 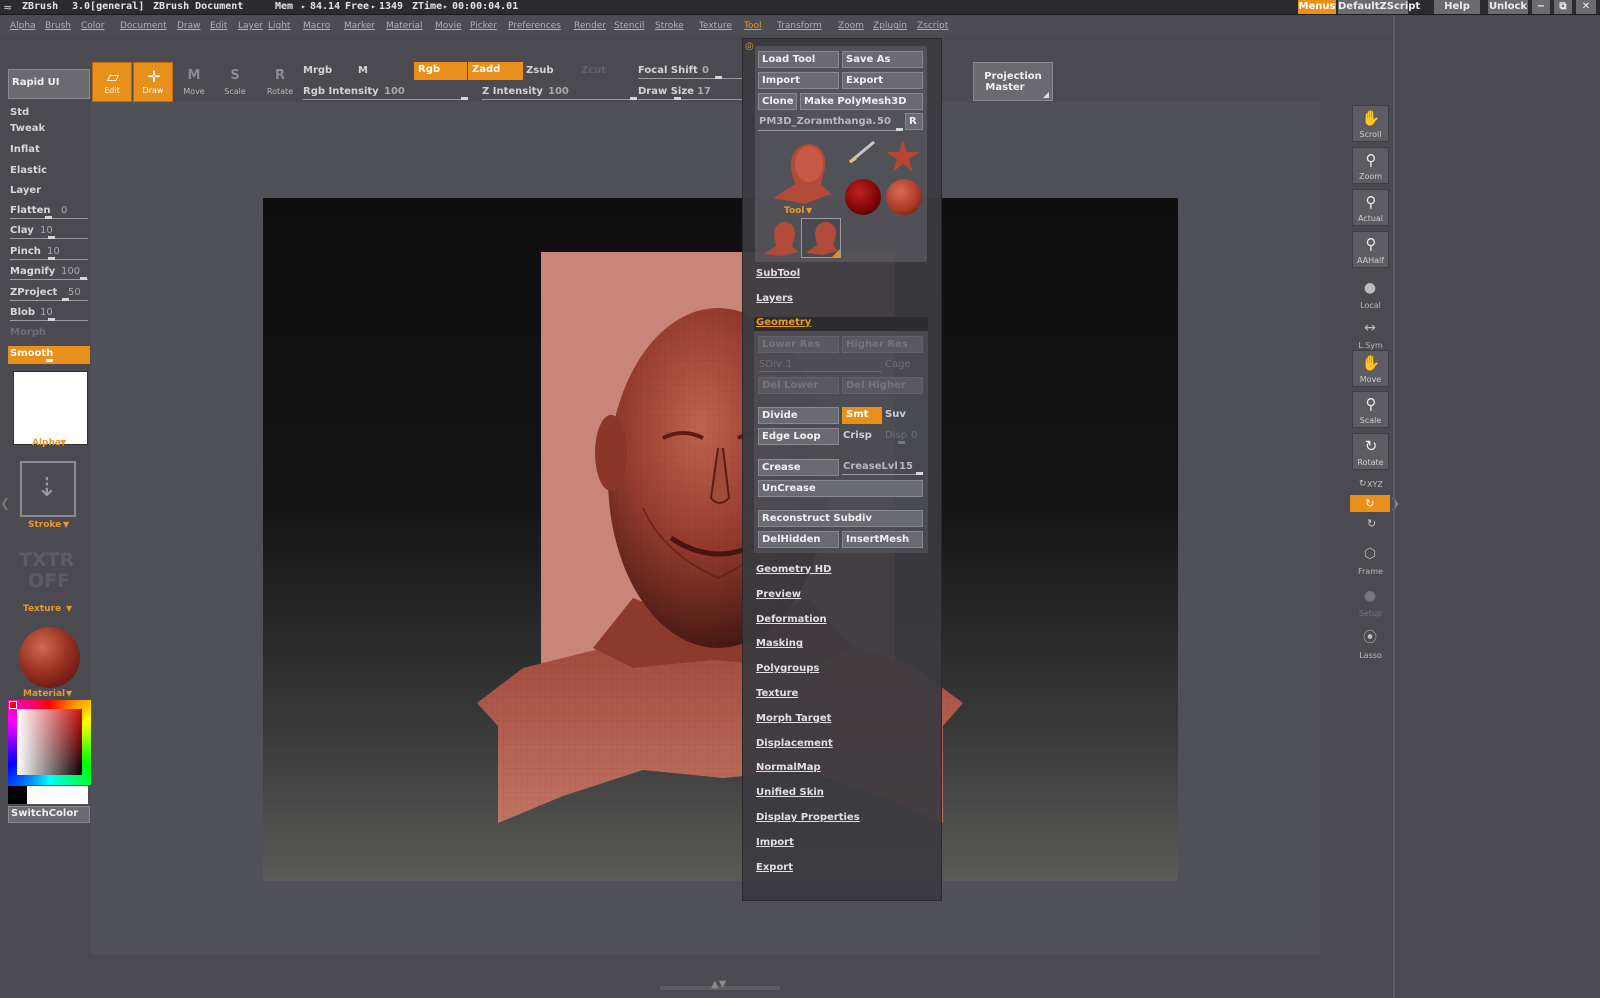 I want to click on scale-view-button: ⚲ Scale, so click(x=1370, y=409).